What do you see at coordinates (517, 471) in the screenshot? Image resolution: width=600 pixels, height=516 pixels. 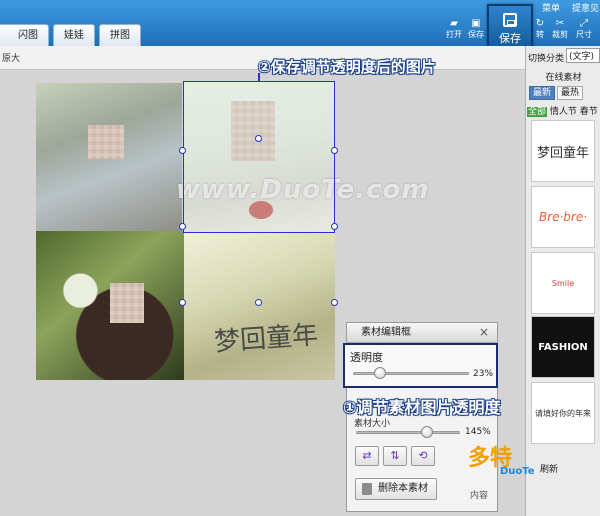 I see `duote-logo-sub: DuoTe` at bounding box center [517, 471].